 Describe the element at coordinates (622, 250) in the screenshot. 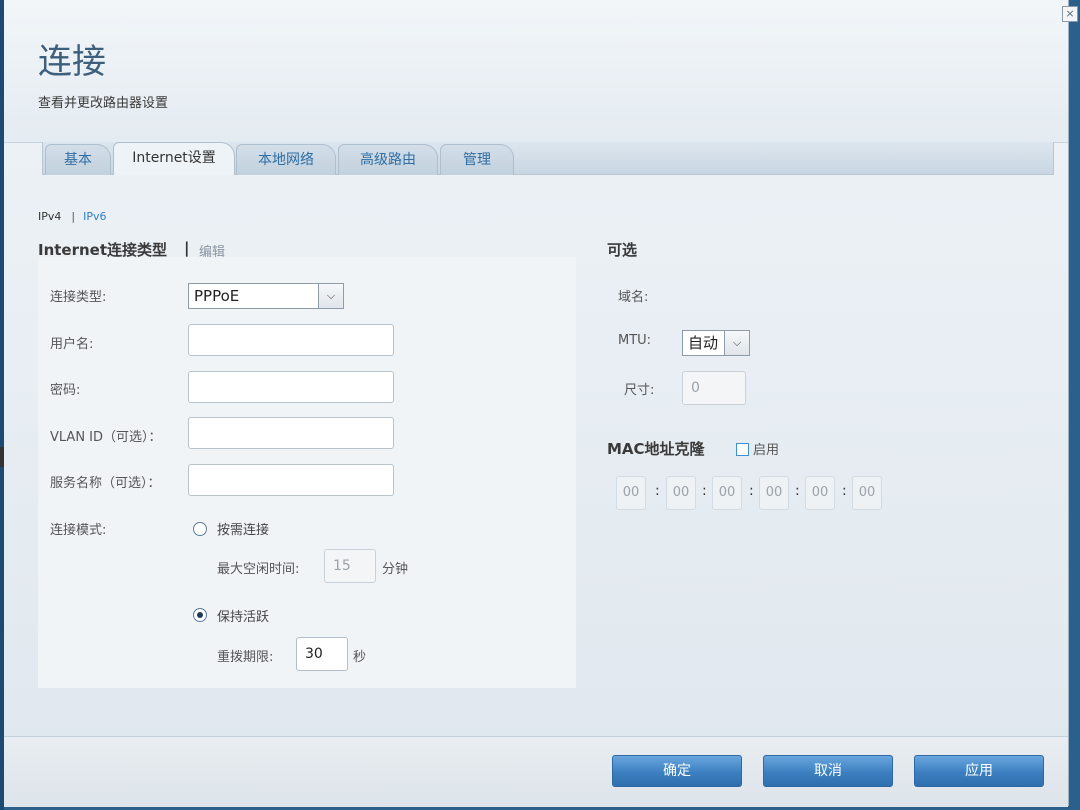

I see `optional-section-title: 可选` at that location.